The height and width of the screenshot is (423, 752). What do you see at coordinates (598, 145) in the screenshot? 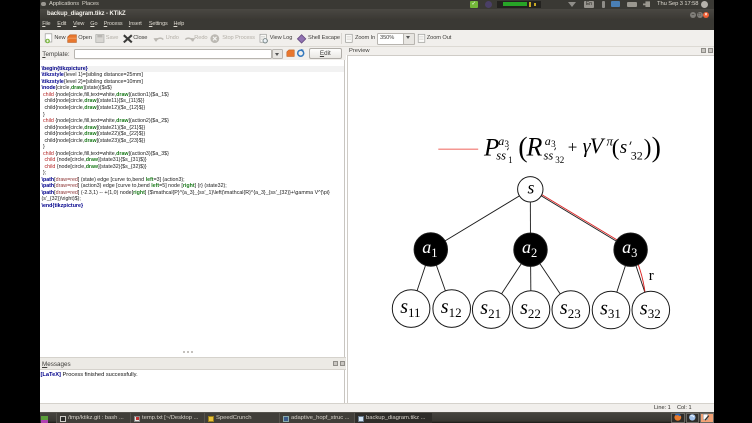
I see `svg-text: V` at bounding box center [598, 145].